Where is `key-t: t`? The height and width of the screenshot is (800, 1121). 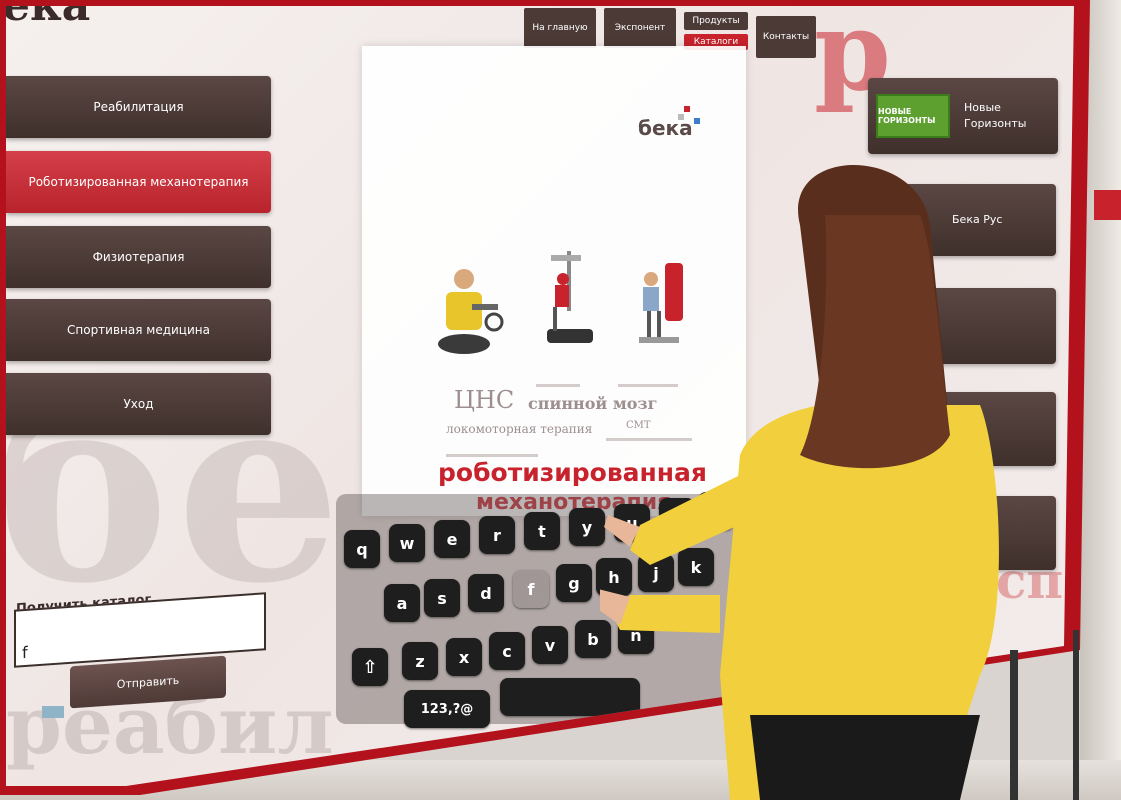
key-t: t is located at coordinates (542, 531).